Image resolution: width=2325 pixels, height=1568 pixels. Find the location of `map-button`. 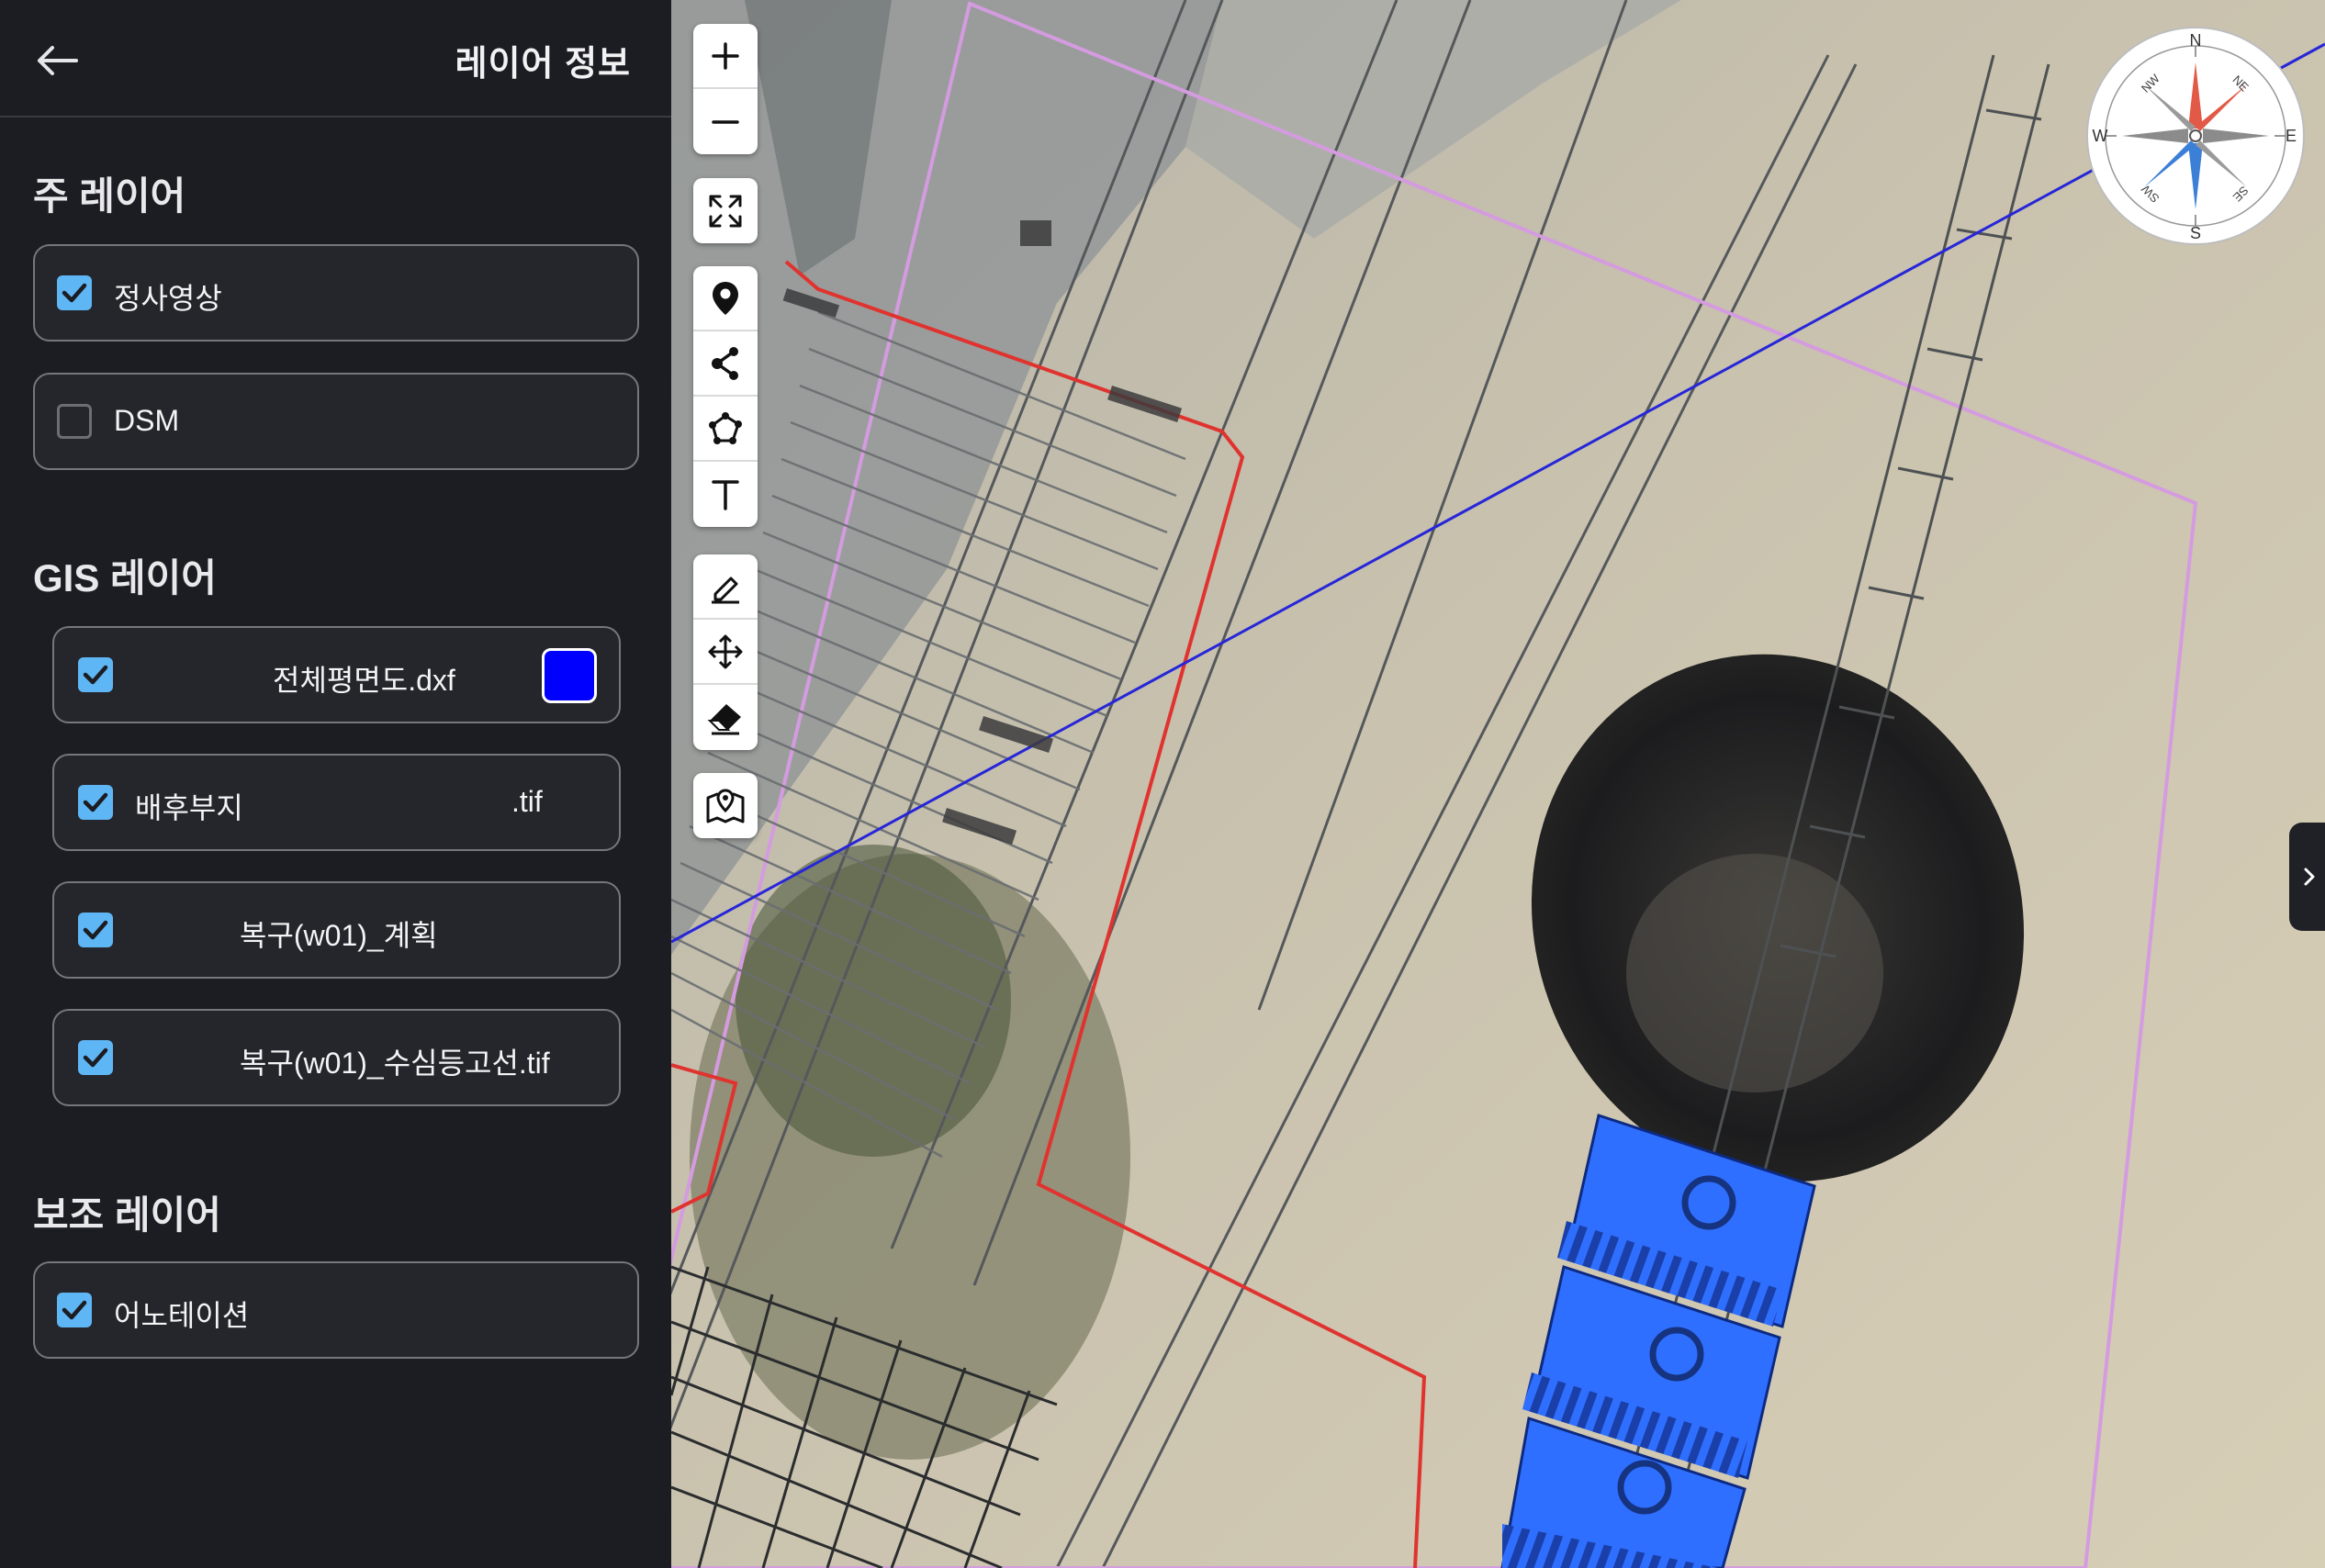

map-button is located at coordinates (725, 805).